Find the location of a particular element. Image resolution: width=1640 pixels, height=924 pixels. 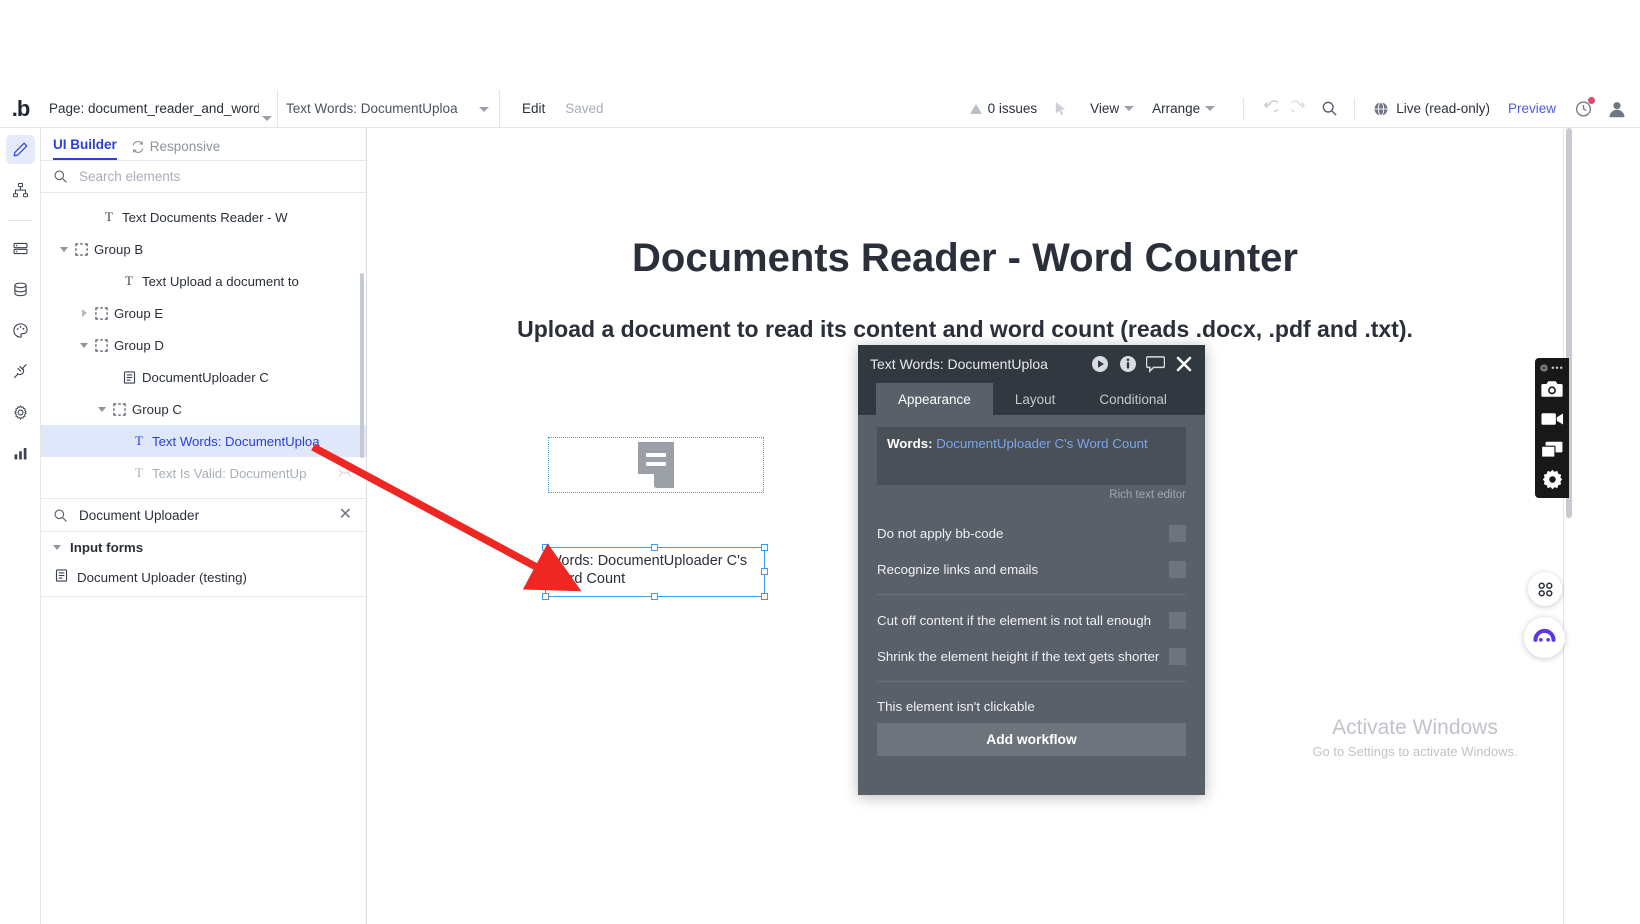

undo-icon is located at coordinates (1269, 109).